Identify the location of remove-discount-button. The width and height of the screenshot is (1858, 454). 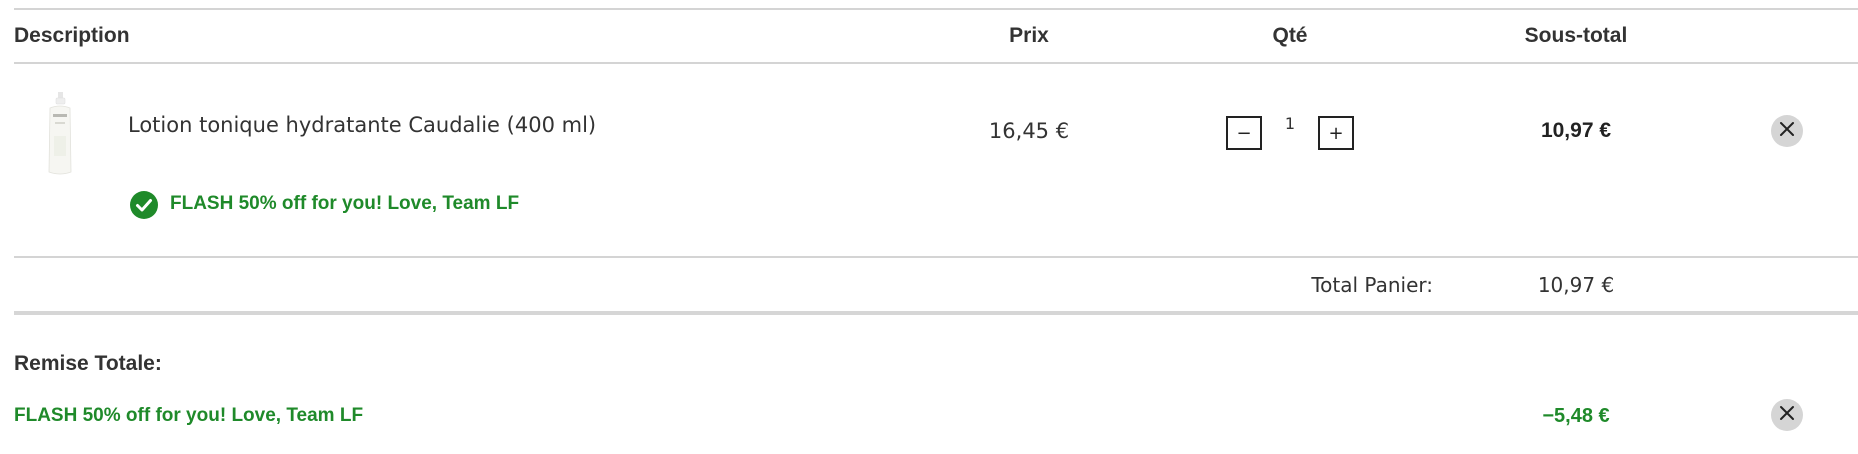
(1787, 415).